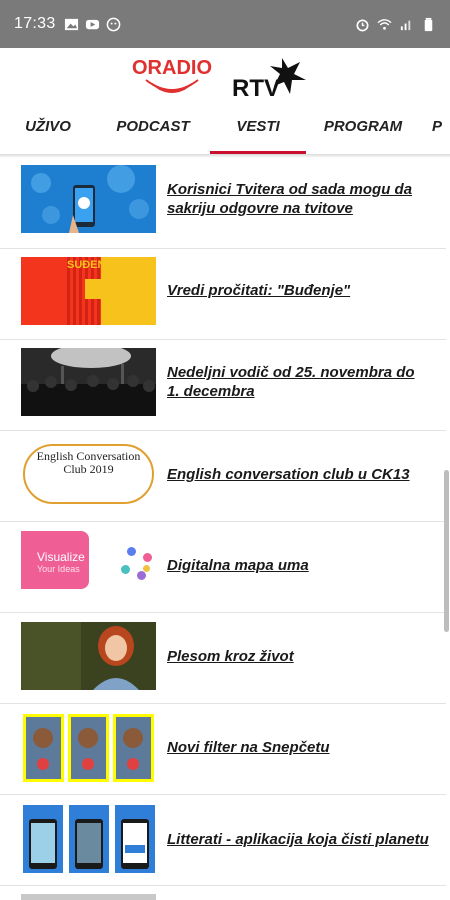 This screenshot has width=450, height=900. I want to click on list-item: SUĐENJE Vredi pročitati: "Buđenje", so click(223, 294).